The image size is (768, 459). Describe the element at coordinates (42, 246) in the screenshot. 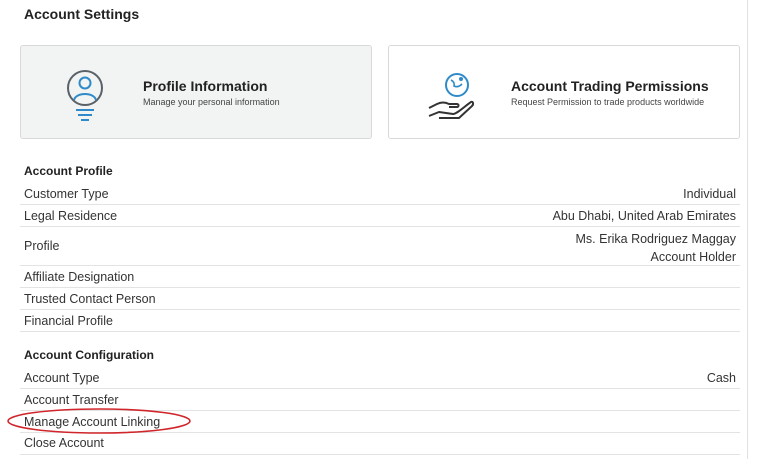

I see `row-label: Profile` at that location.